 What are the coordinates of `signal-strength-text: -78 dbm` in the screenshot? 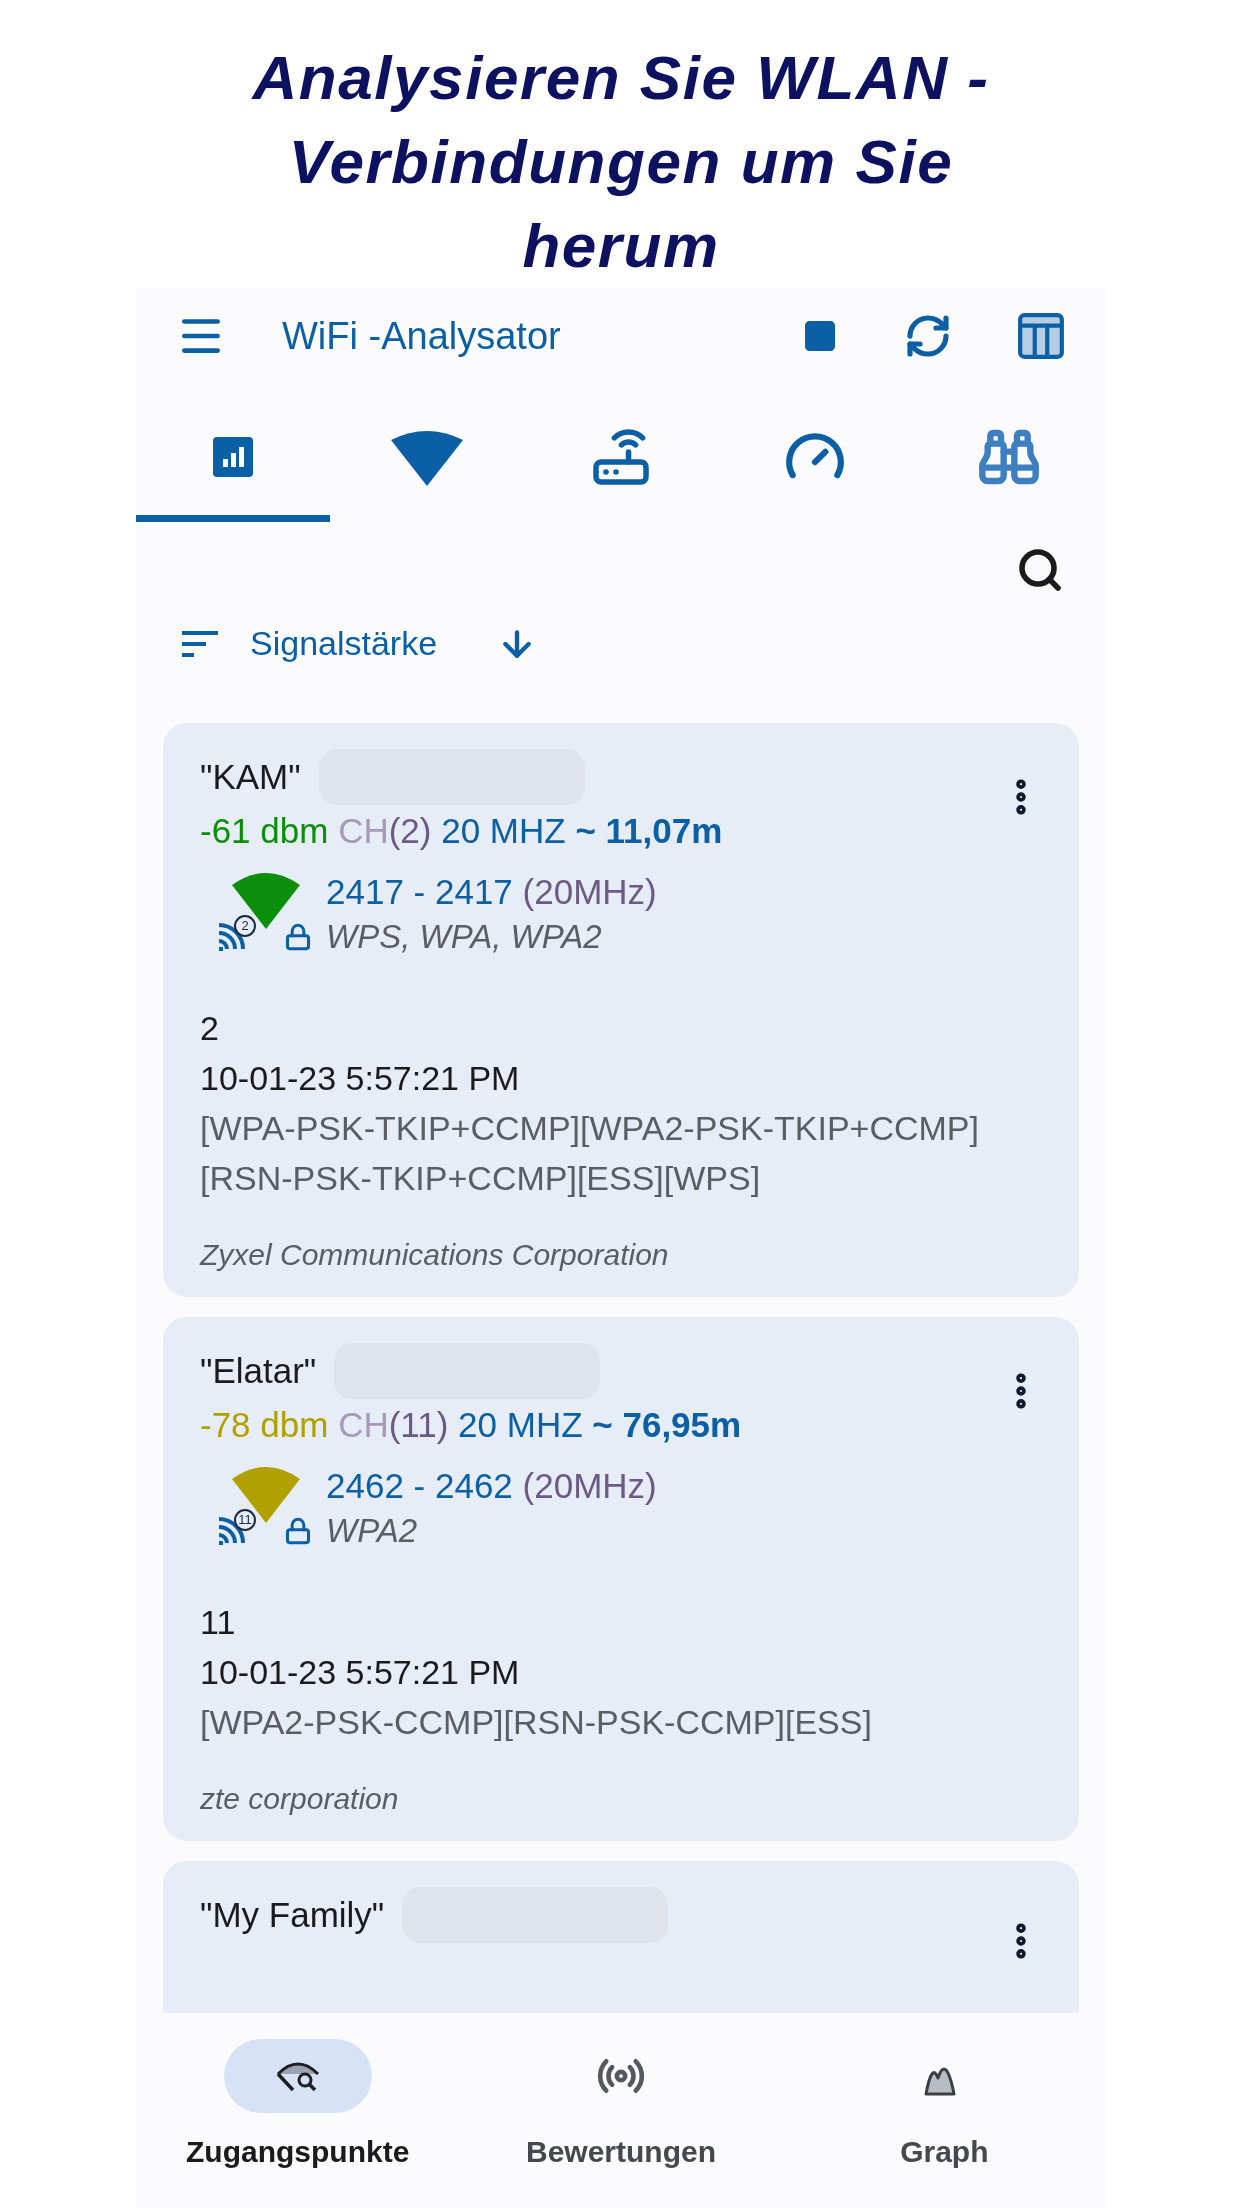 It's located at (264, 1424).